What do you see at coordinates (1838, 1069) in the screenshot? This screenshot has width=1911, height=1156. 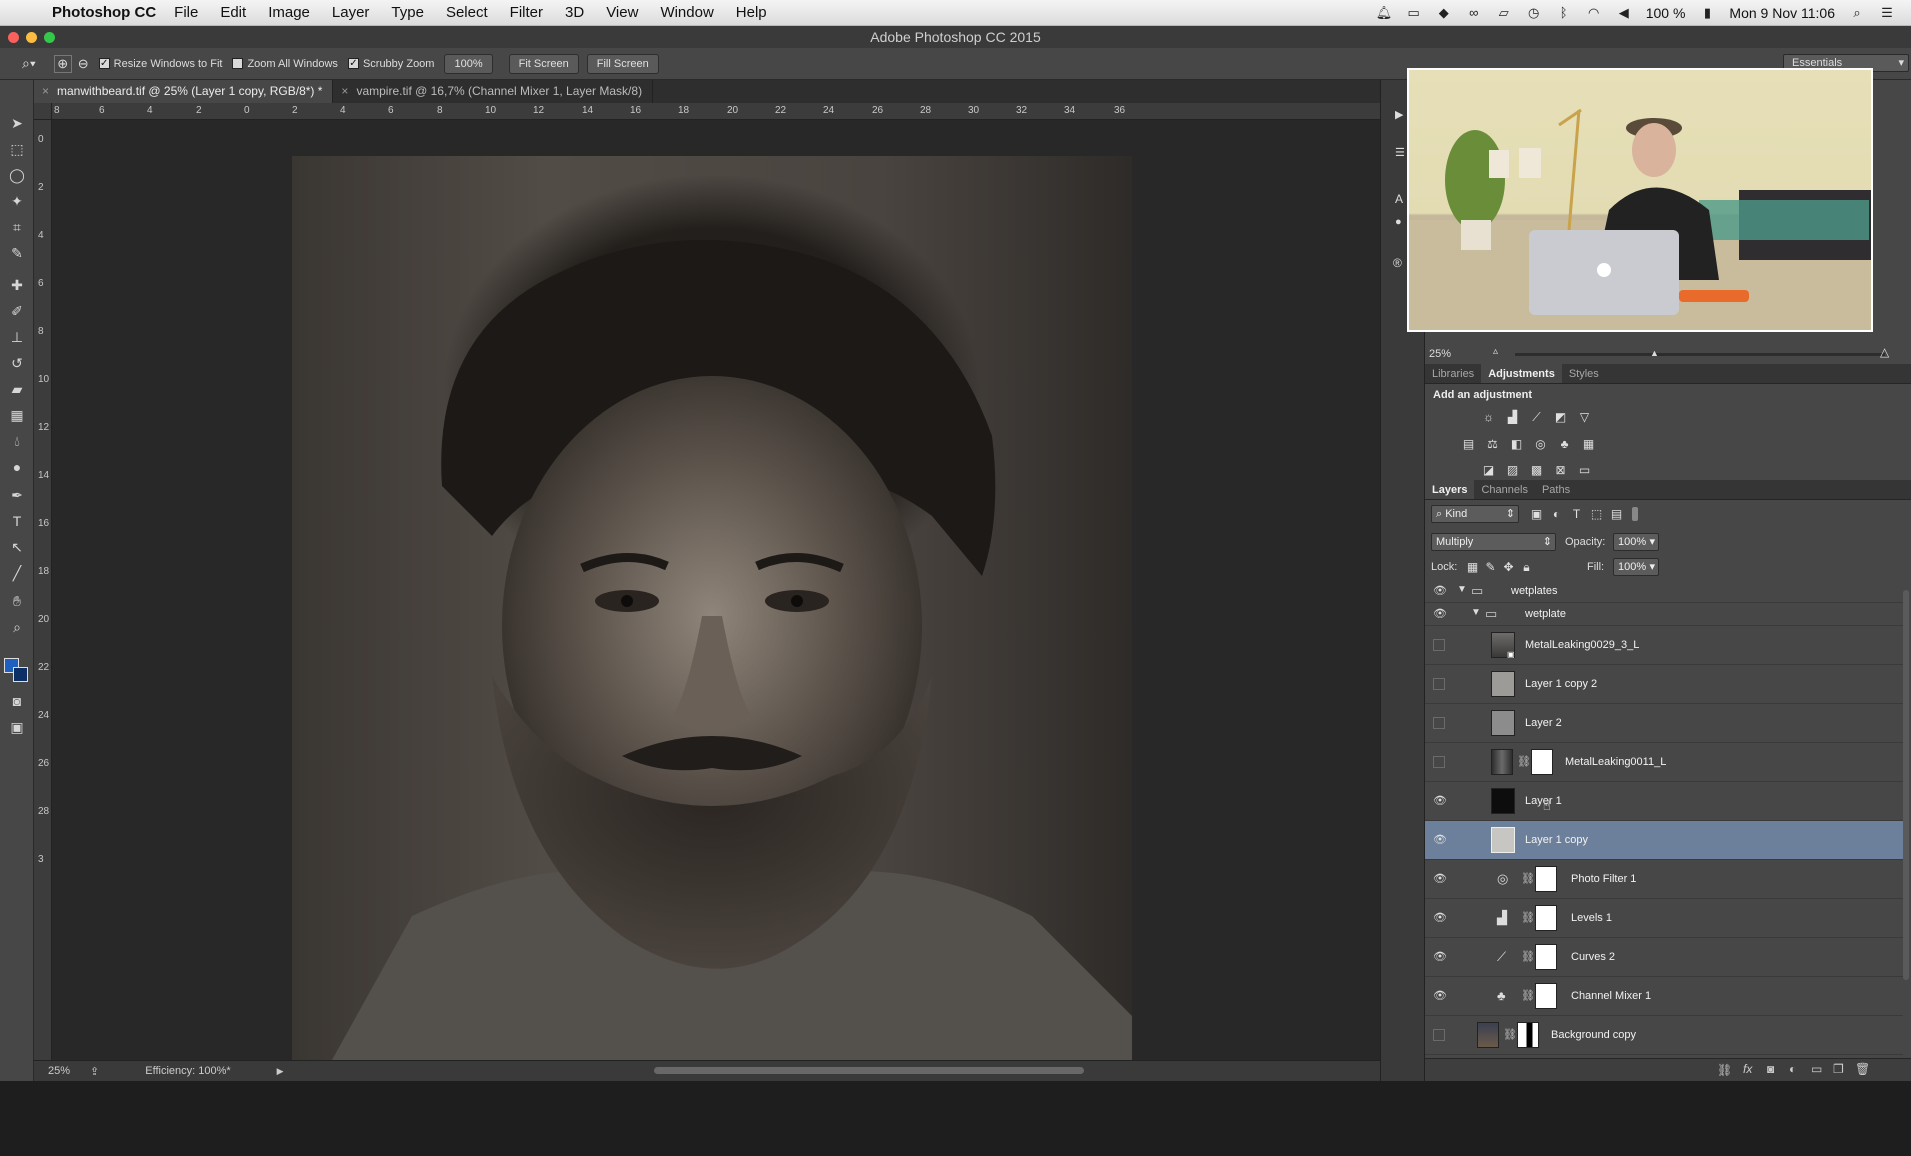 I see `new-layer-icon: ❐` at bounding box center [1838, 1069].